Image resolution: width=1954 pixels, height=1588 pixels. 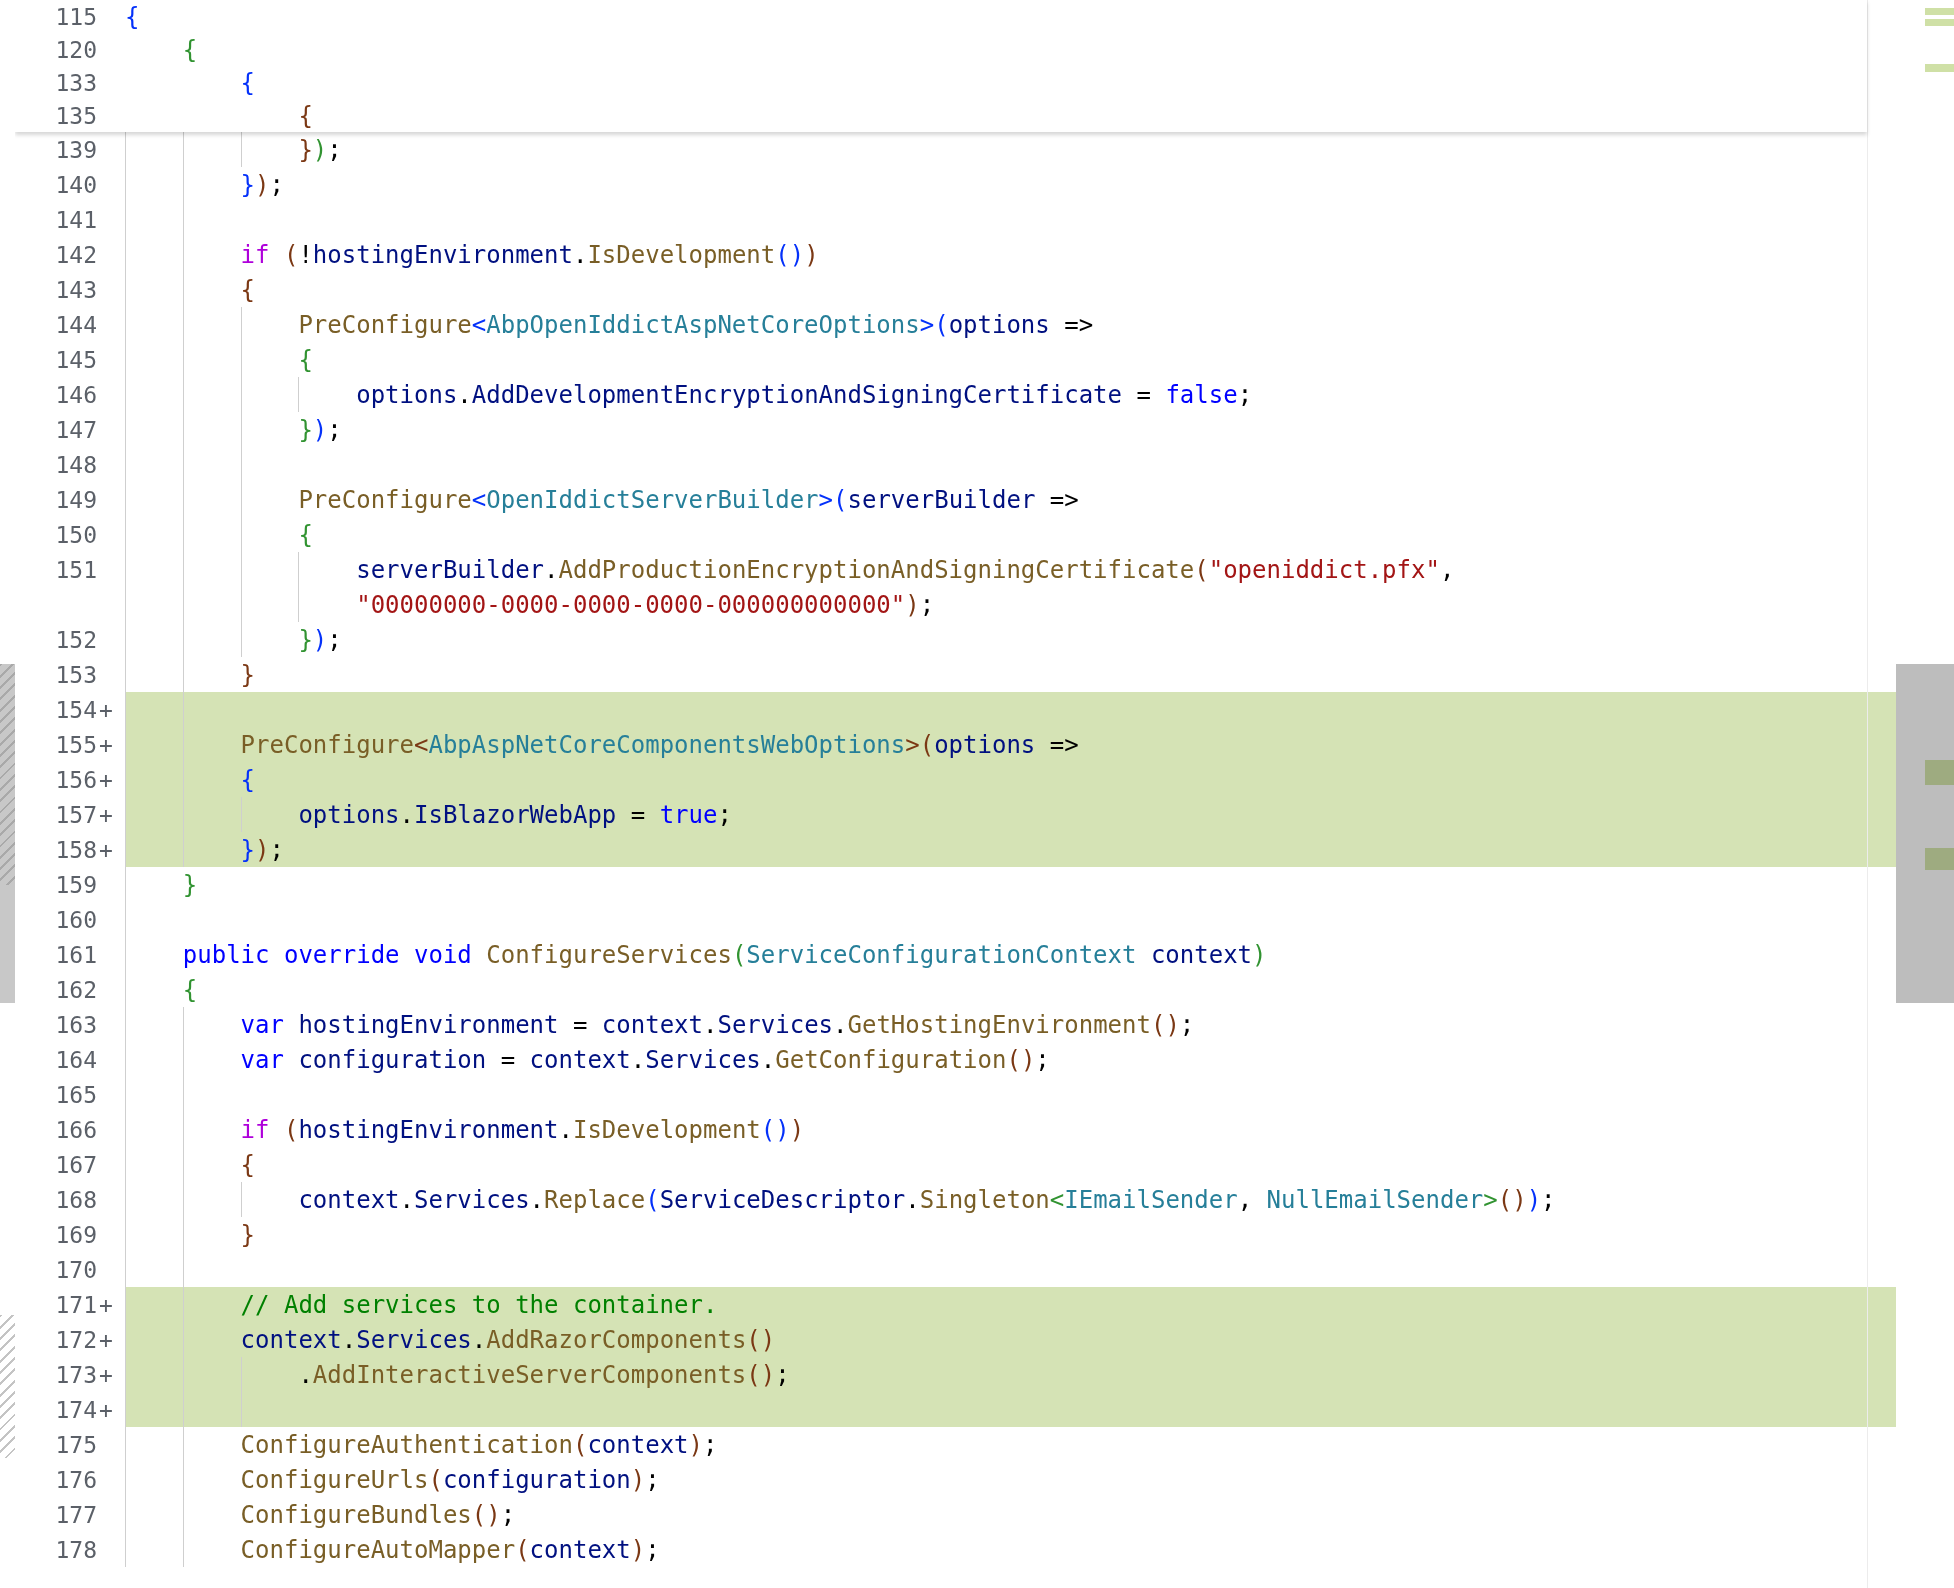 What do you see at coordinates (75, 954) in the screenshot?
I see `line-number: 161` at bounding box center [75, 954].